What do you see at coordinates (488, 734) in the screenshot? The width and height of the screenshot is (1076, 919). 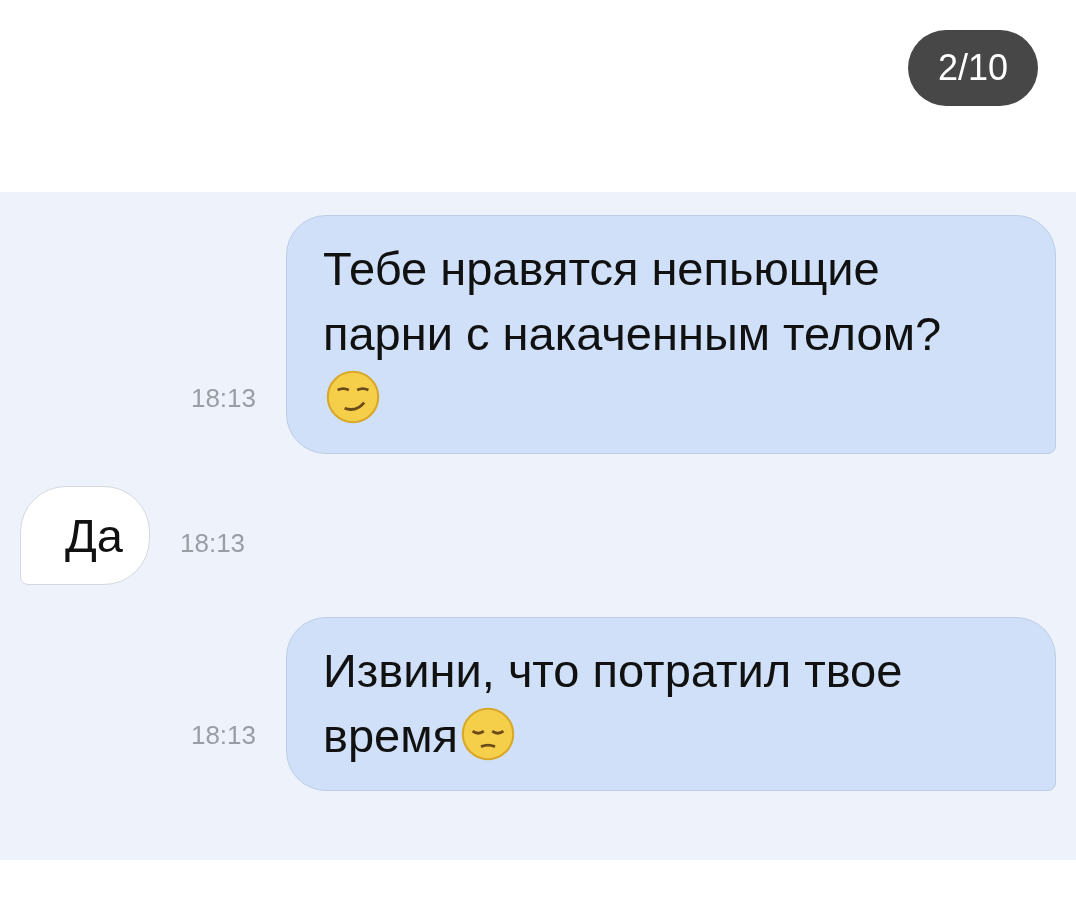 I see `pensive-face-icon` at bounding box center [488, 734].